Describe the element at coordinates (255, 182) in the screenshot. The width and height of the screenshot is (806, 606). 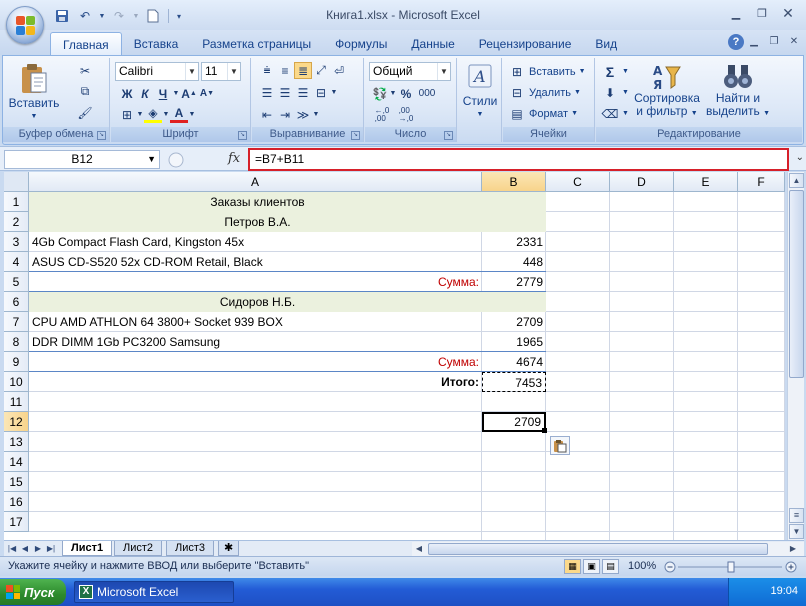
I see `column-header-A: A` at that location.